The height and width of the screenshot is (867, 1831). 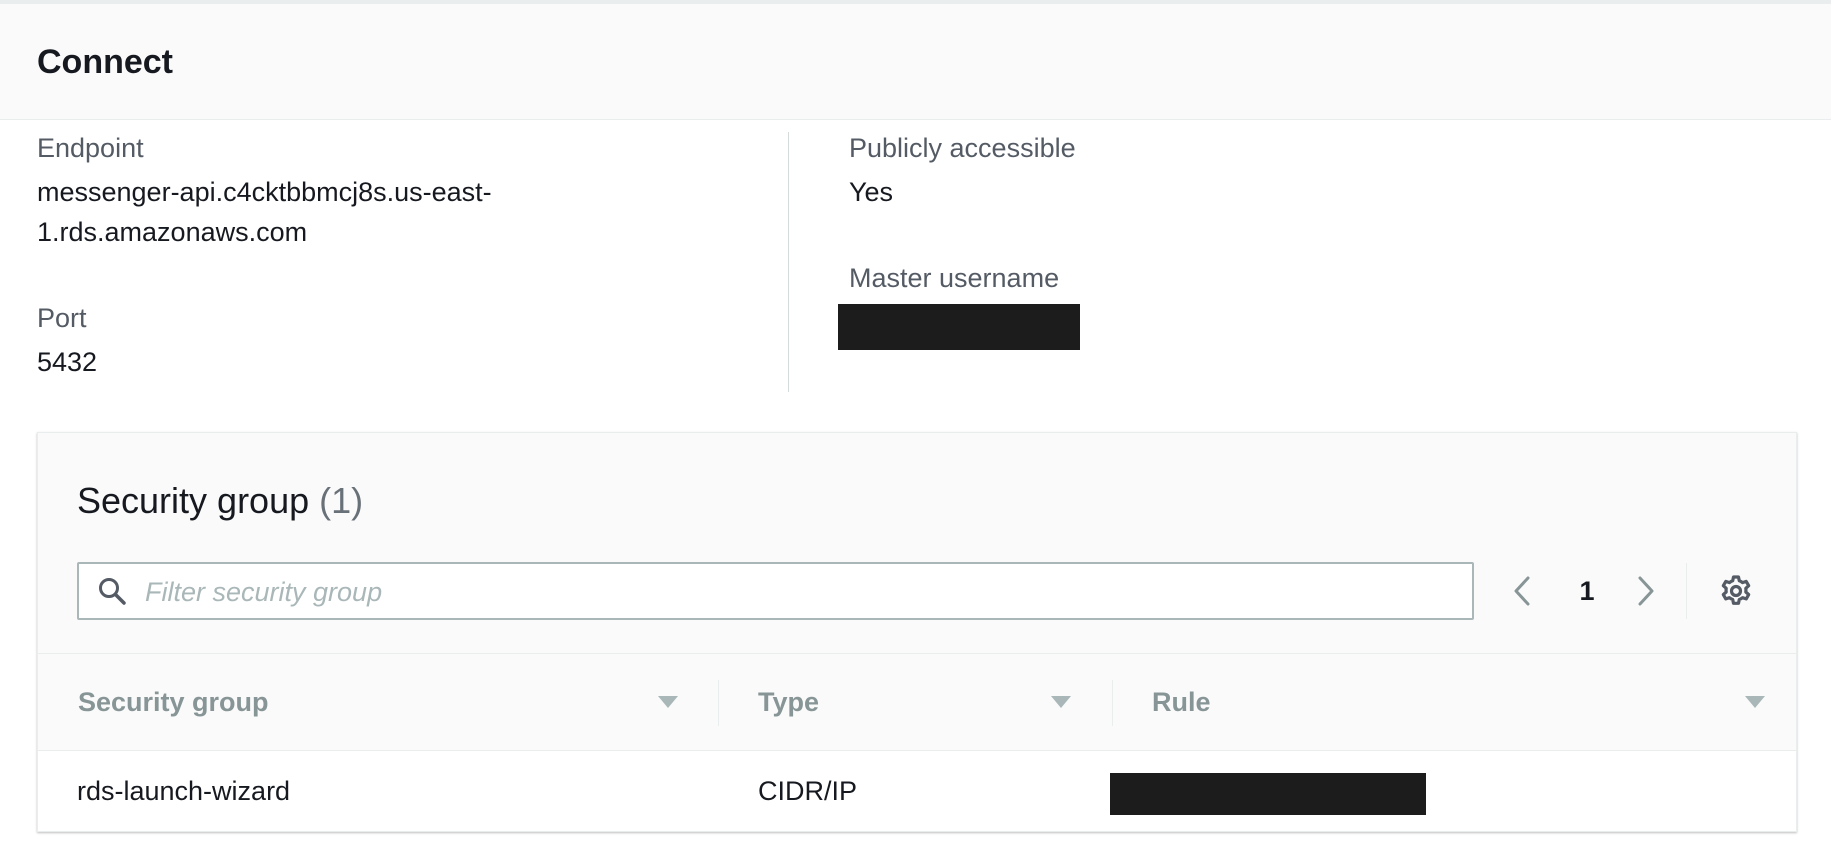 What do you see at coordinates (1645, 591) in the screenshot?
I see `chevron-right-icon` at bounding box center [1645, 591].